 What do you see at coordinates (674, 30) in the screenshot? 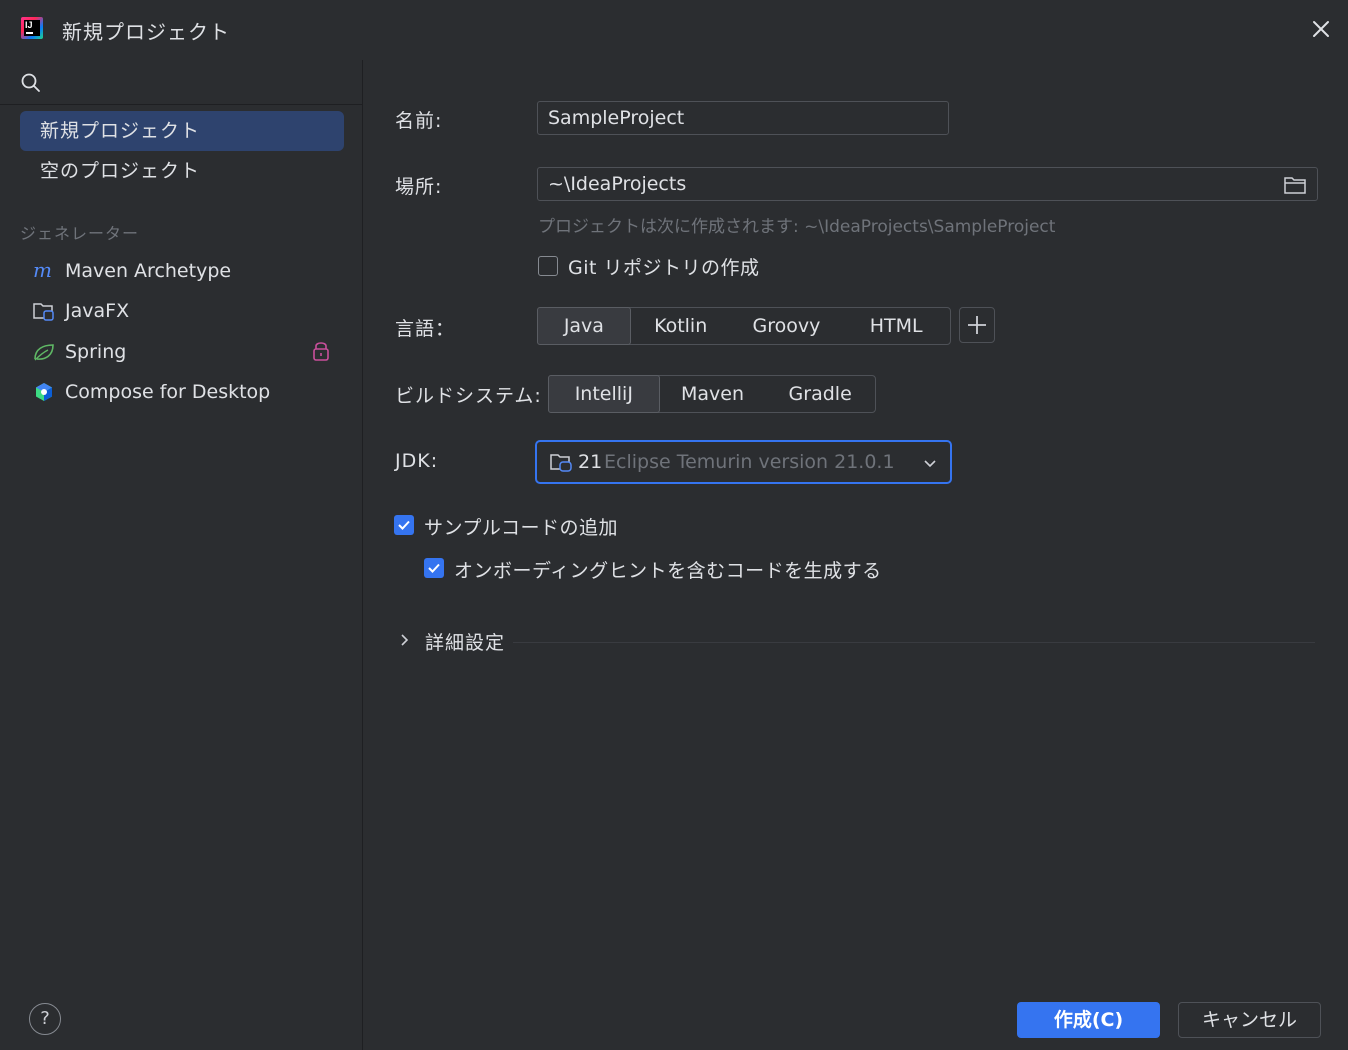
I see `title-bar: 新規プロジェクト` at bounding box center [674, 30].